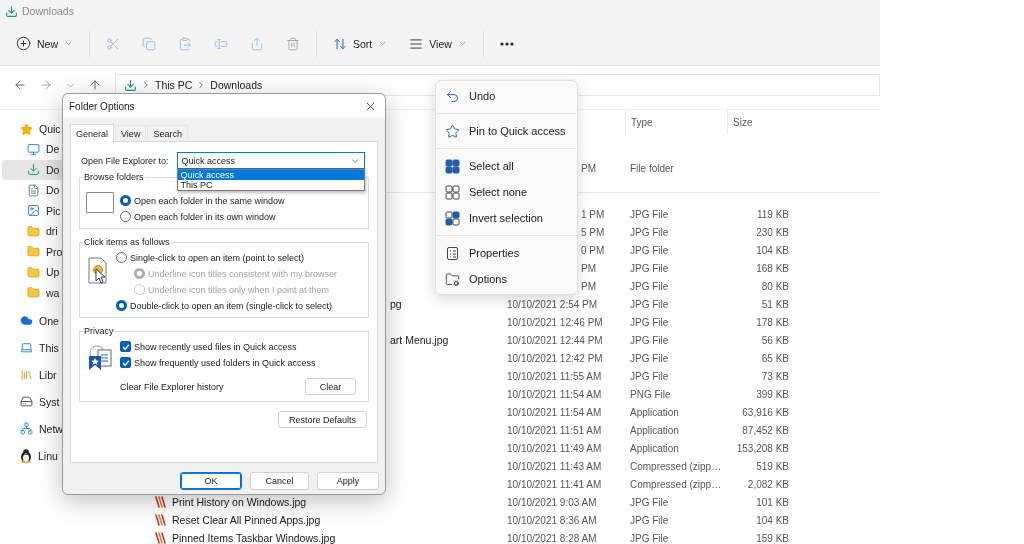 This screenshot has width=1024, height=544. I want to click on file-name: Print History on Windows.jpg, so click(239, 502).